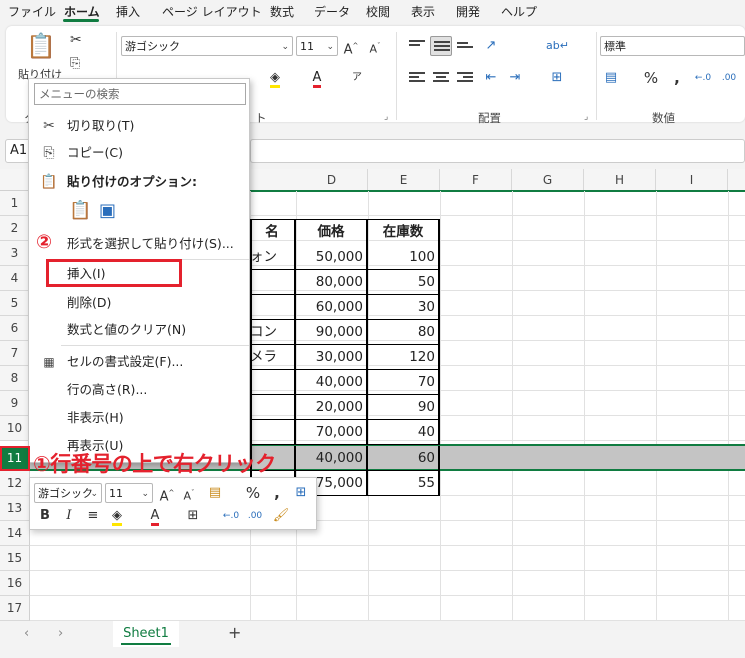  Describe the element at coordinates (404, 282) in the screenshot. I see `table-cell-stock: 50` at that location.